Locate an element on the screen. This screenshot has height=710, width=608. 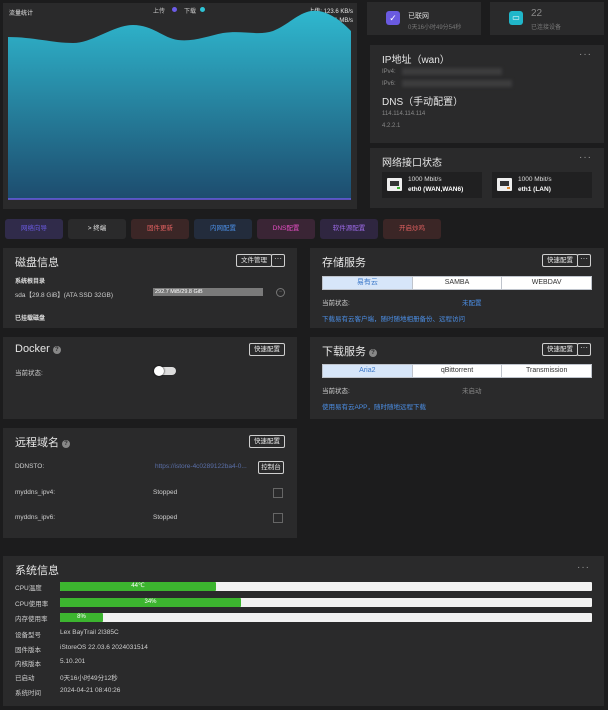
network-wizard-button: 网络向导 is located at coordinates (34, 229).